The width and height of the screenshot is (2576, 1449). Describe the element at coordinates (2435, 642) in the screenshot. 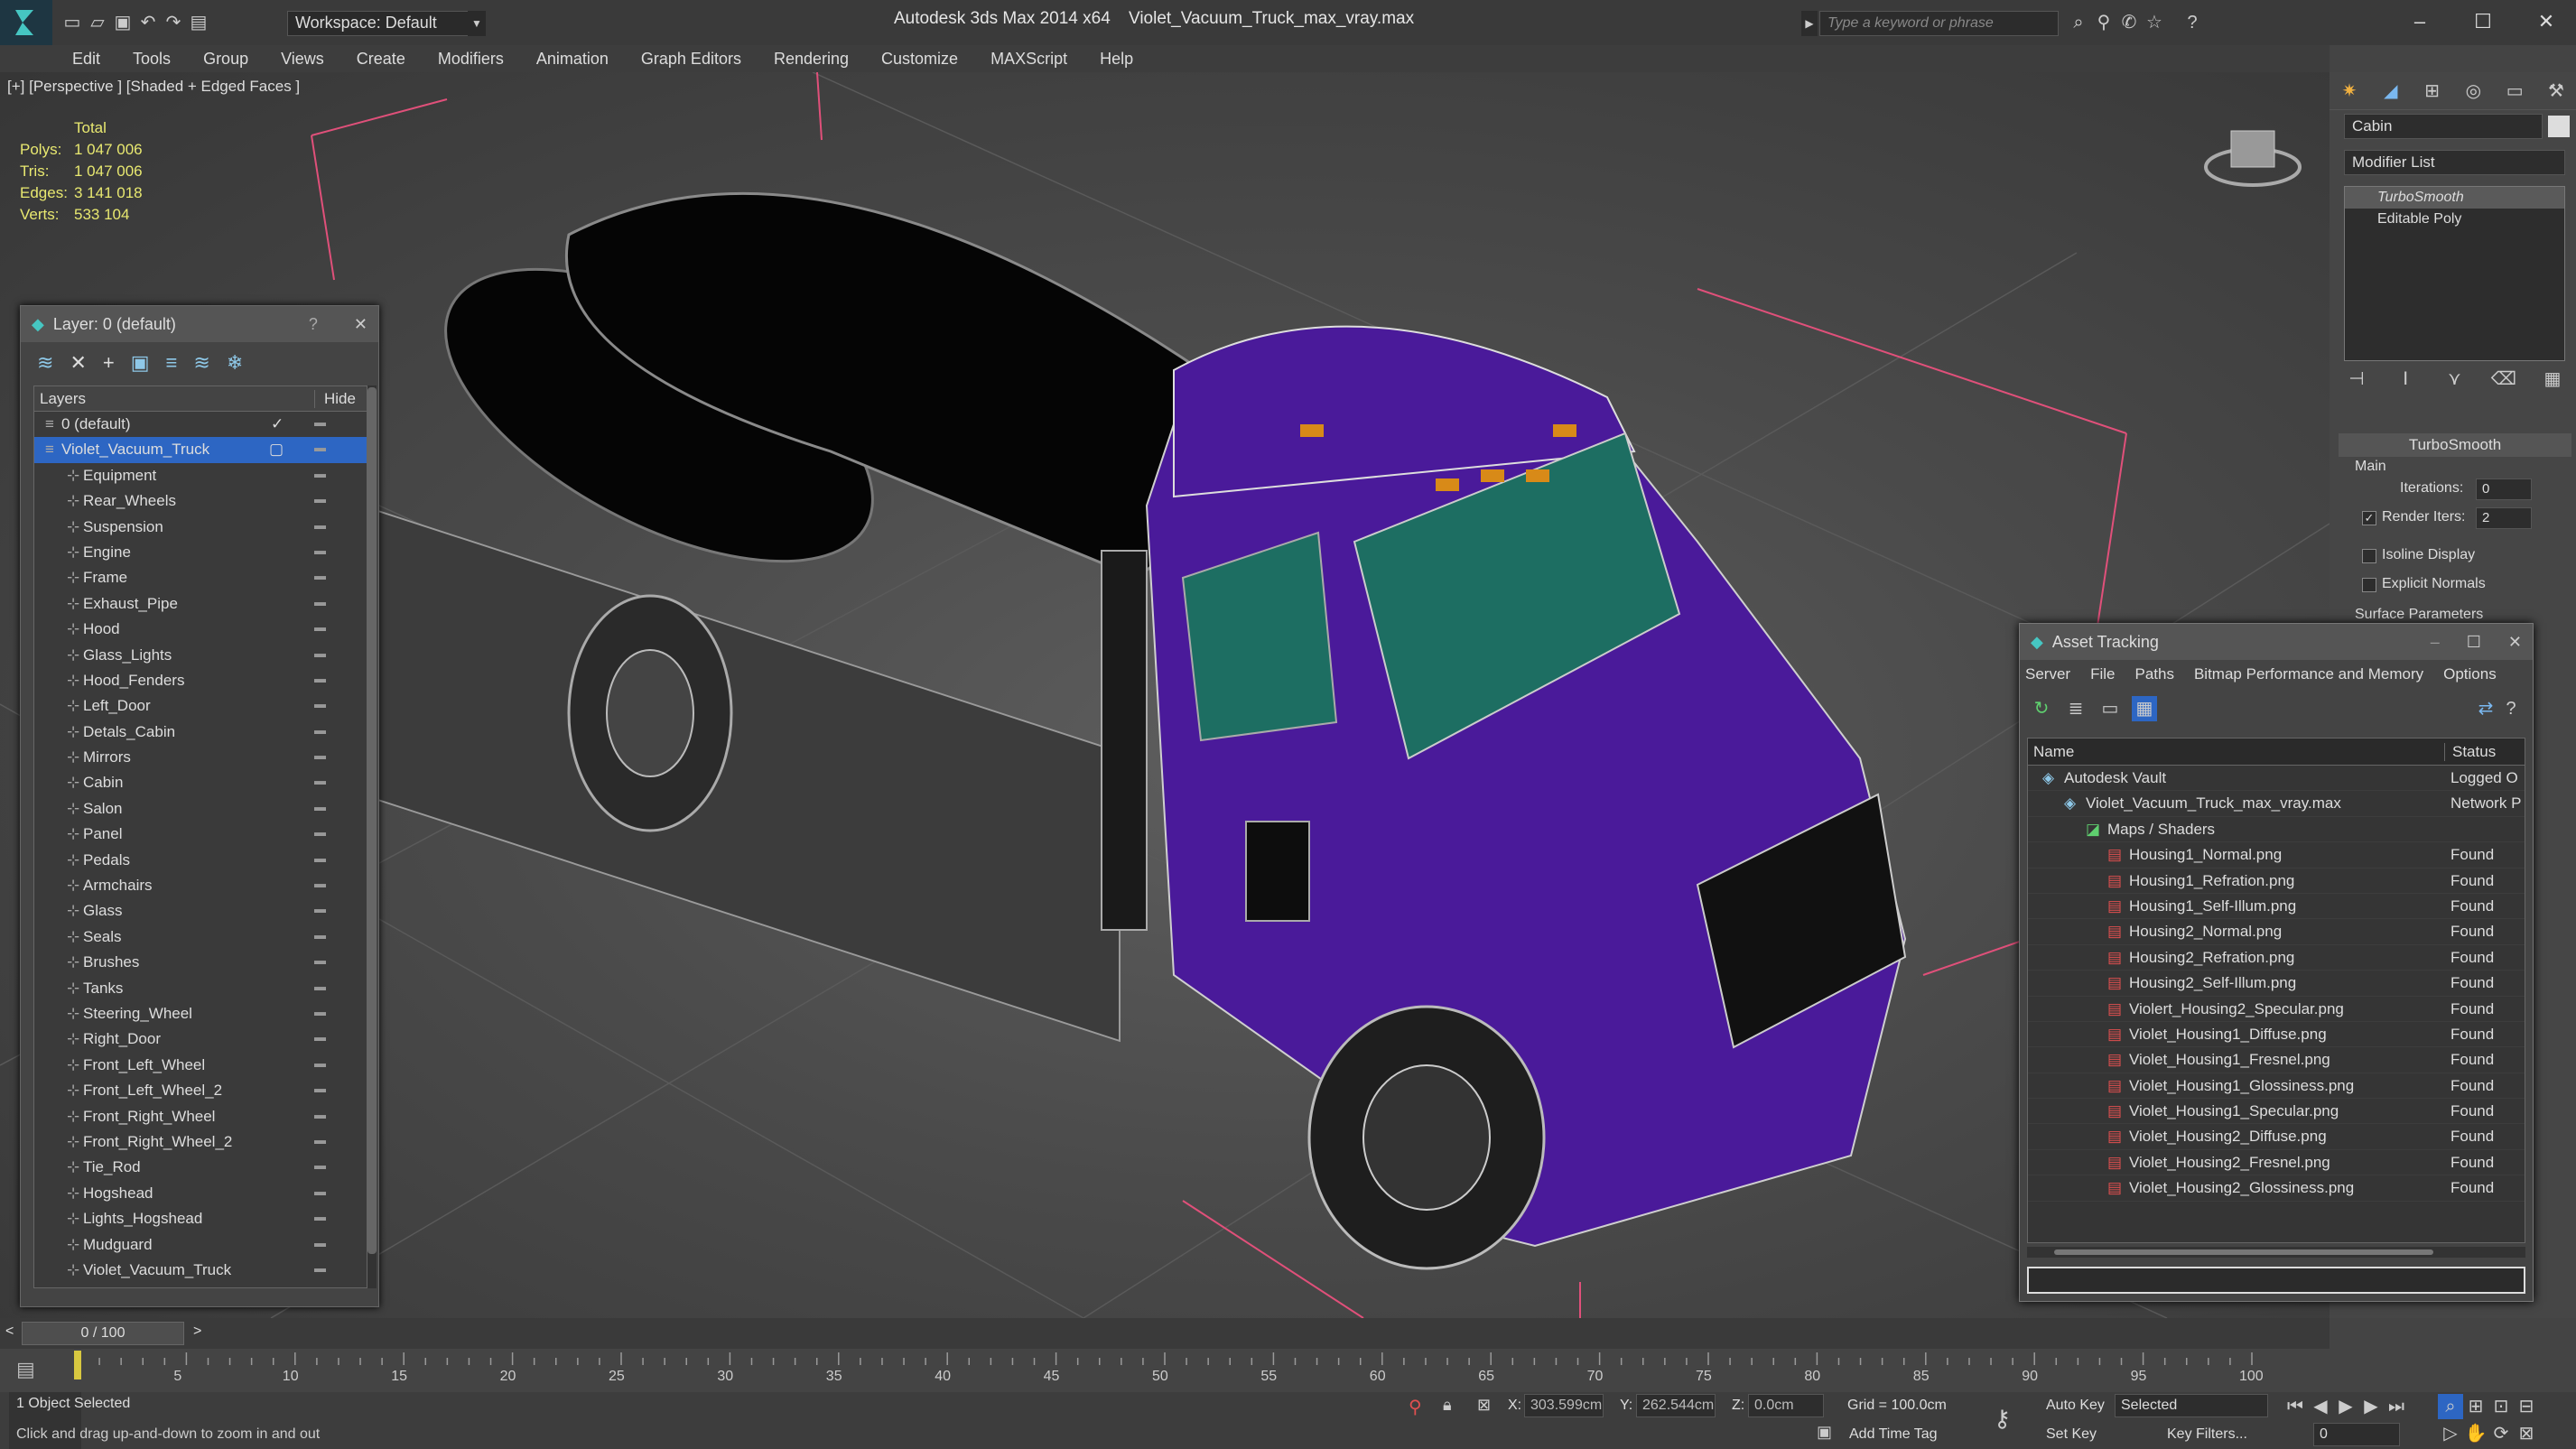

I see `minimize-icon: –` at that location.